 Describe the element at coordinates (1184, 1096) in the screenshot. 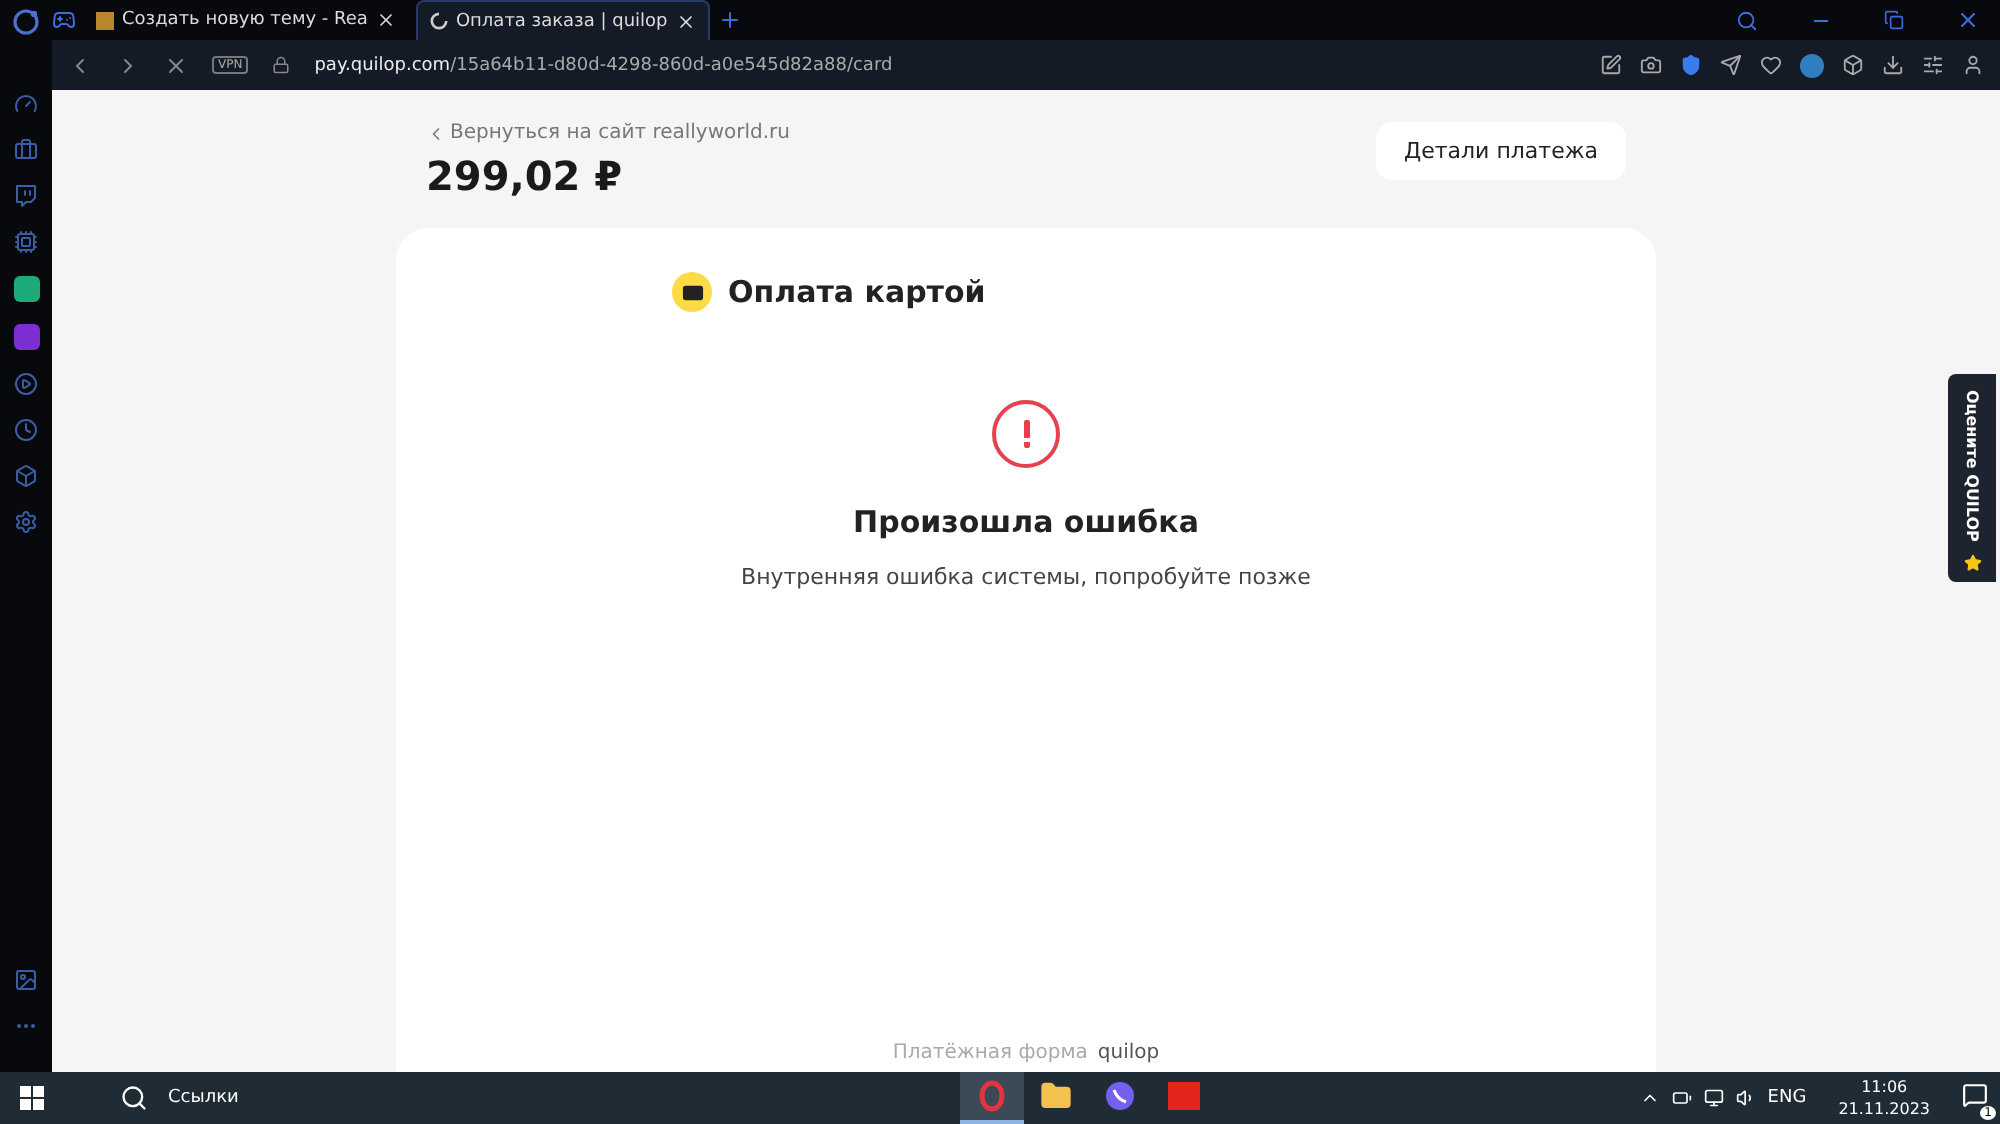

I see `app-tile-icon` at that location.